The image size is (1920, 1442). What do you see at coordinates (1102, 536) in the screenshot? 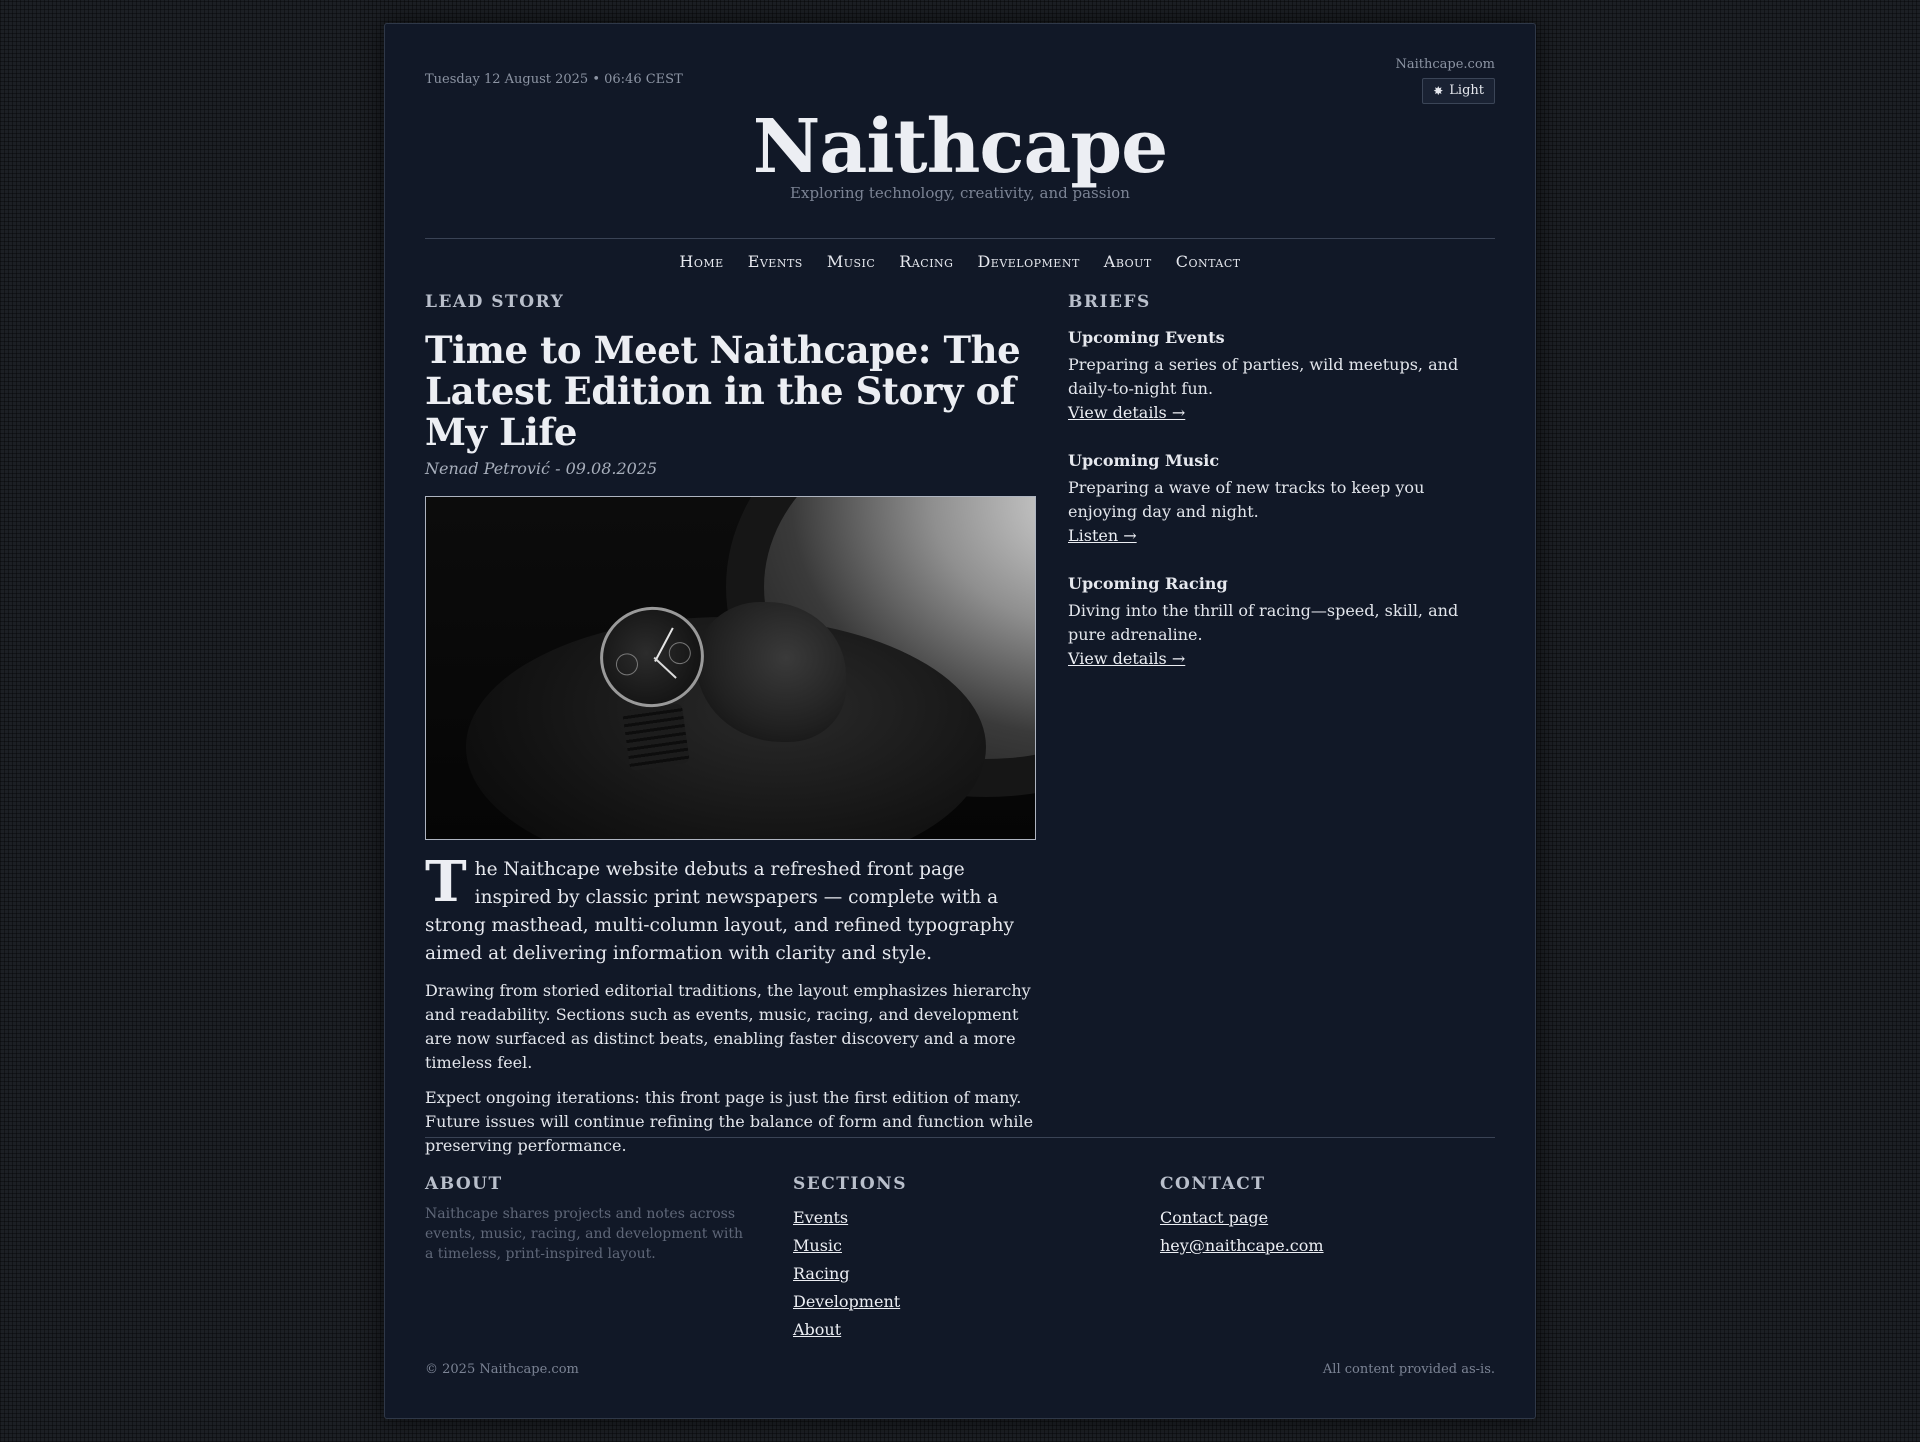
I see `brief-link: Listen →` at bounding box center [1102, 536].